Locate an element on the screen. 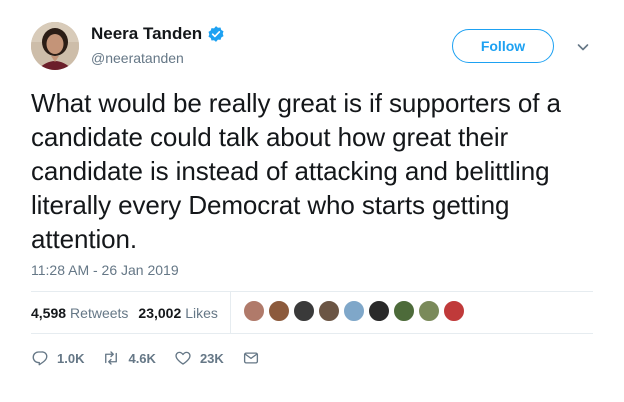 The width and height of the screenshot is (624, 402). reply-count: 1.0K is located at coordinates (71, 358).